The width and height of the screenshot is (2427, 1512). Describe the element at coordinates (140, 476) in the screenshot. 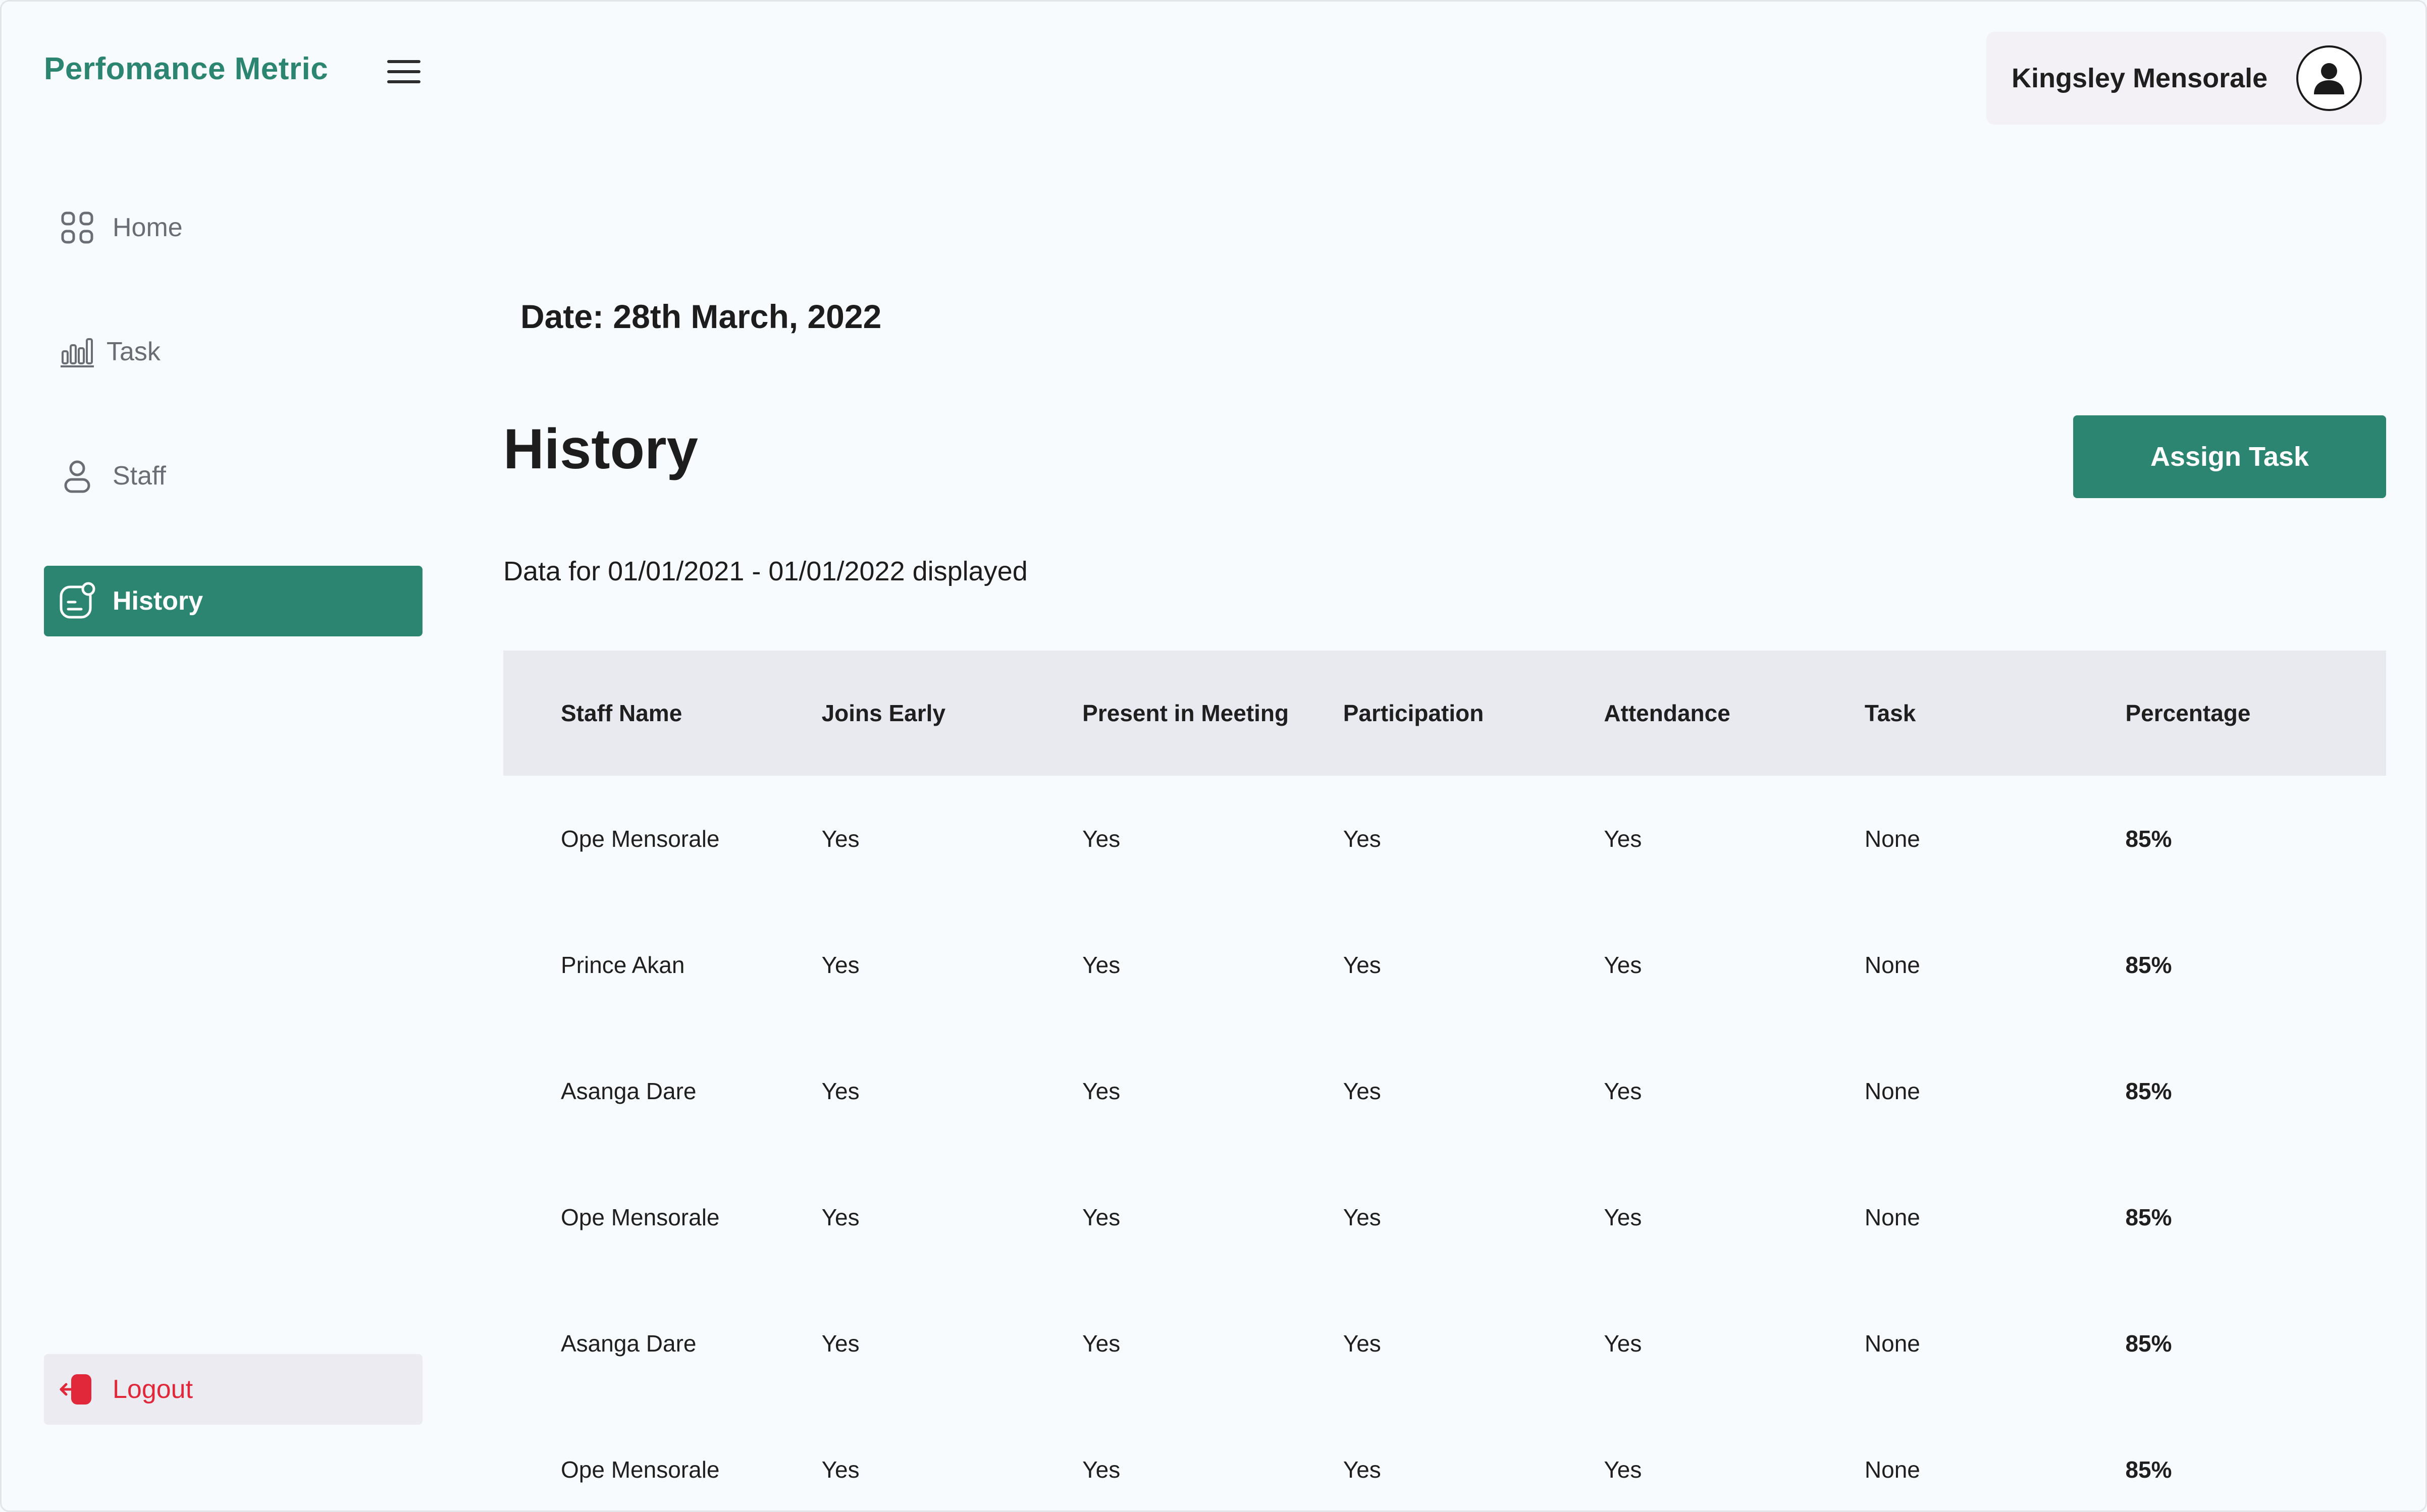

I see `sidebar-item-label: Staff` at that location.